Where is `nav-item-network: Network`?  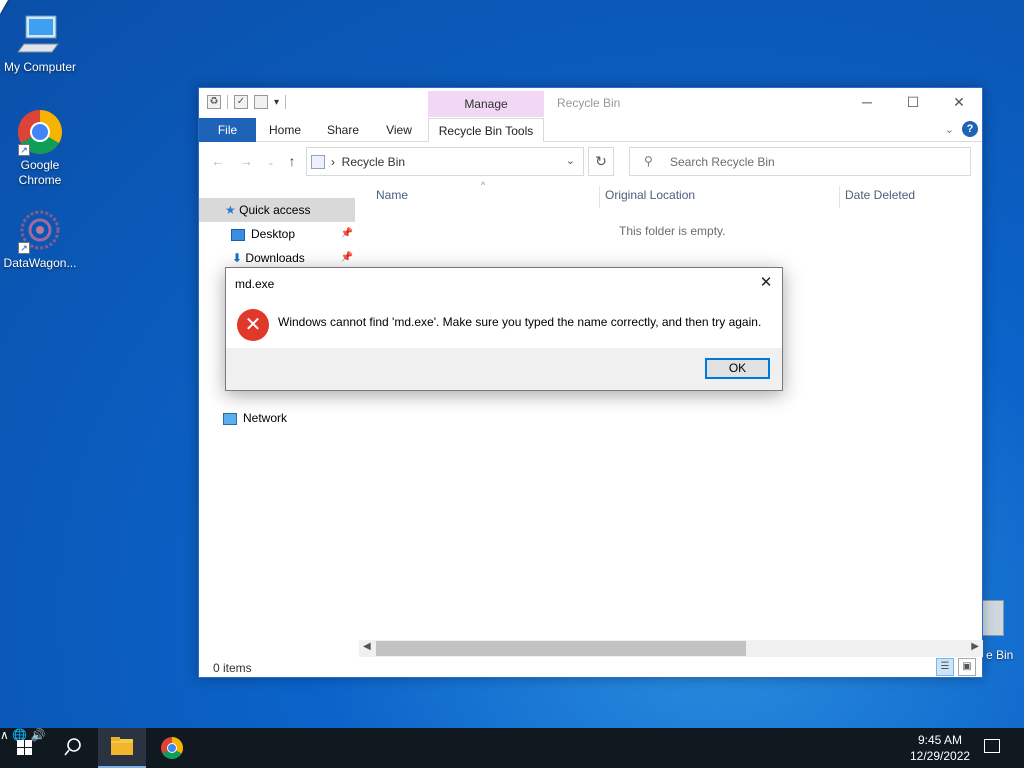 nav-item-network: Network is located at coordinates (277, 418).